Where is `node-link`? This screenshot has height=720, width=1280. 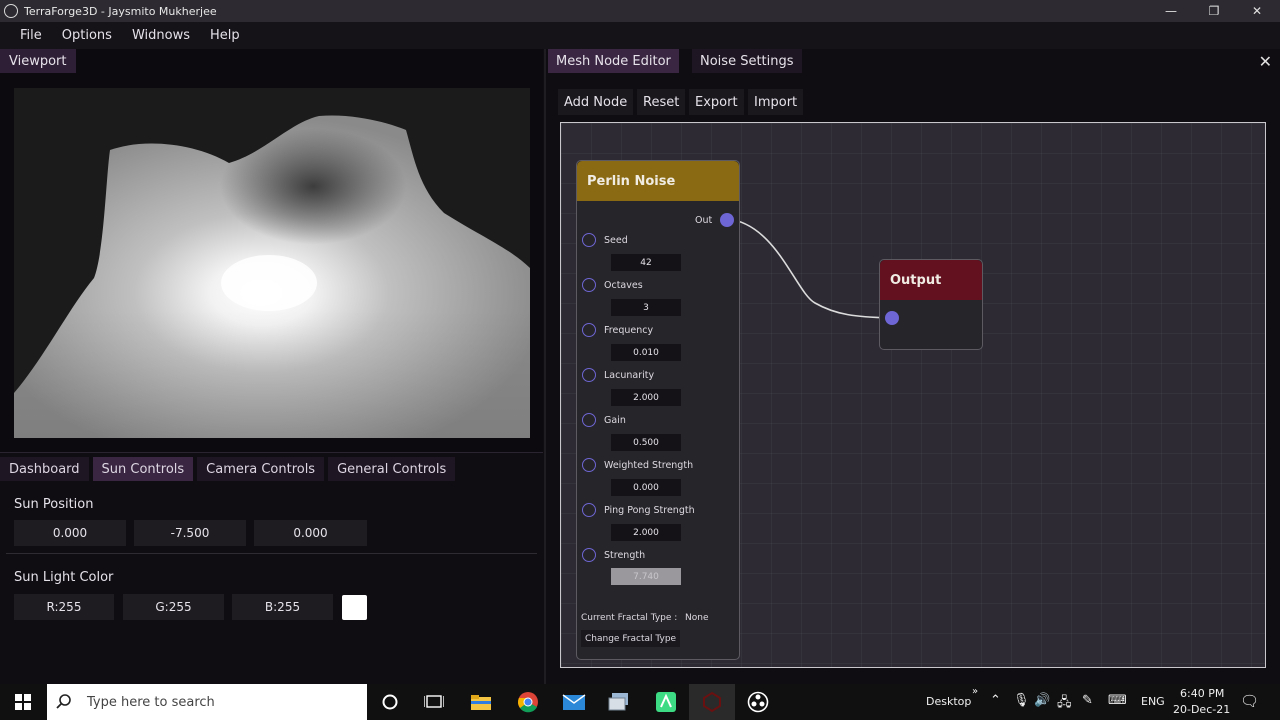 node-link is located at coordinates (809, 268).